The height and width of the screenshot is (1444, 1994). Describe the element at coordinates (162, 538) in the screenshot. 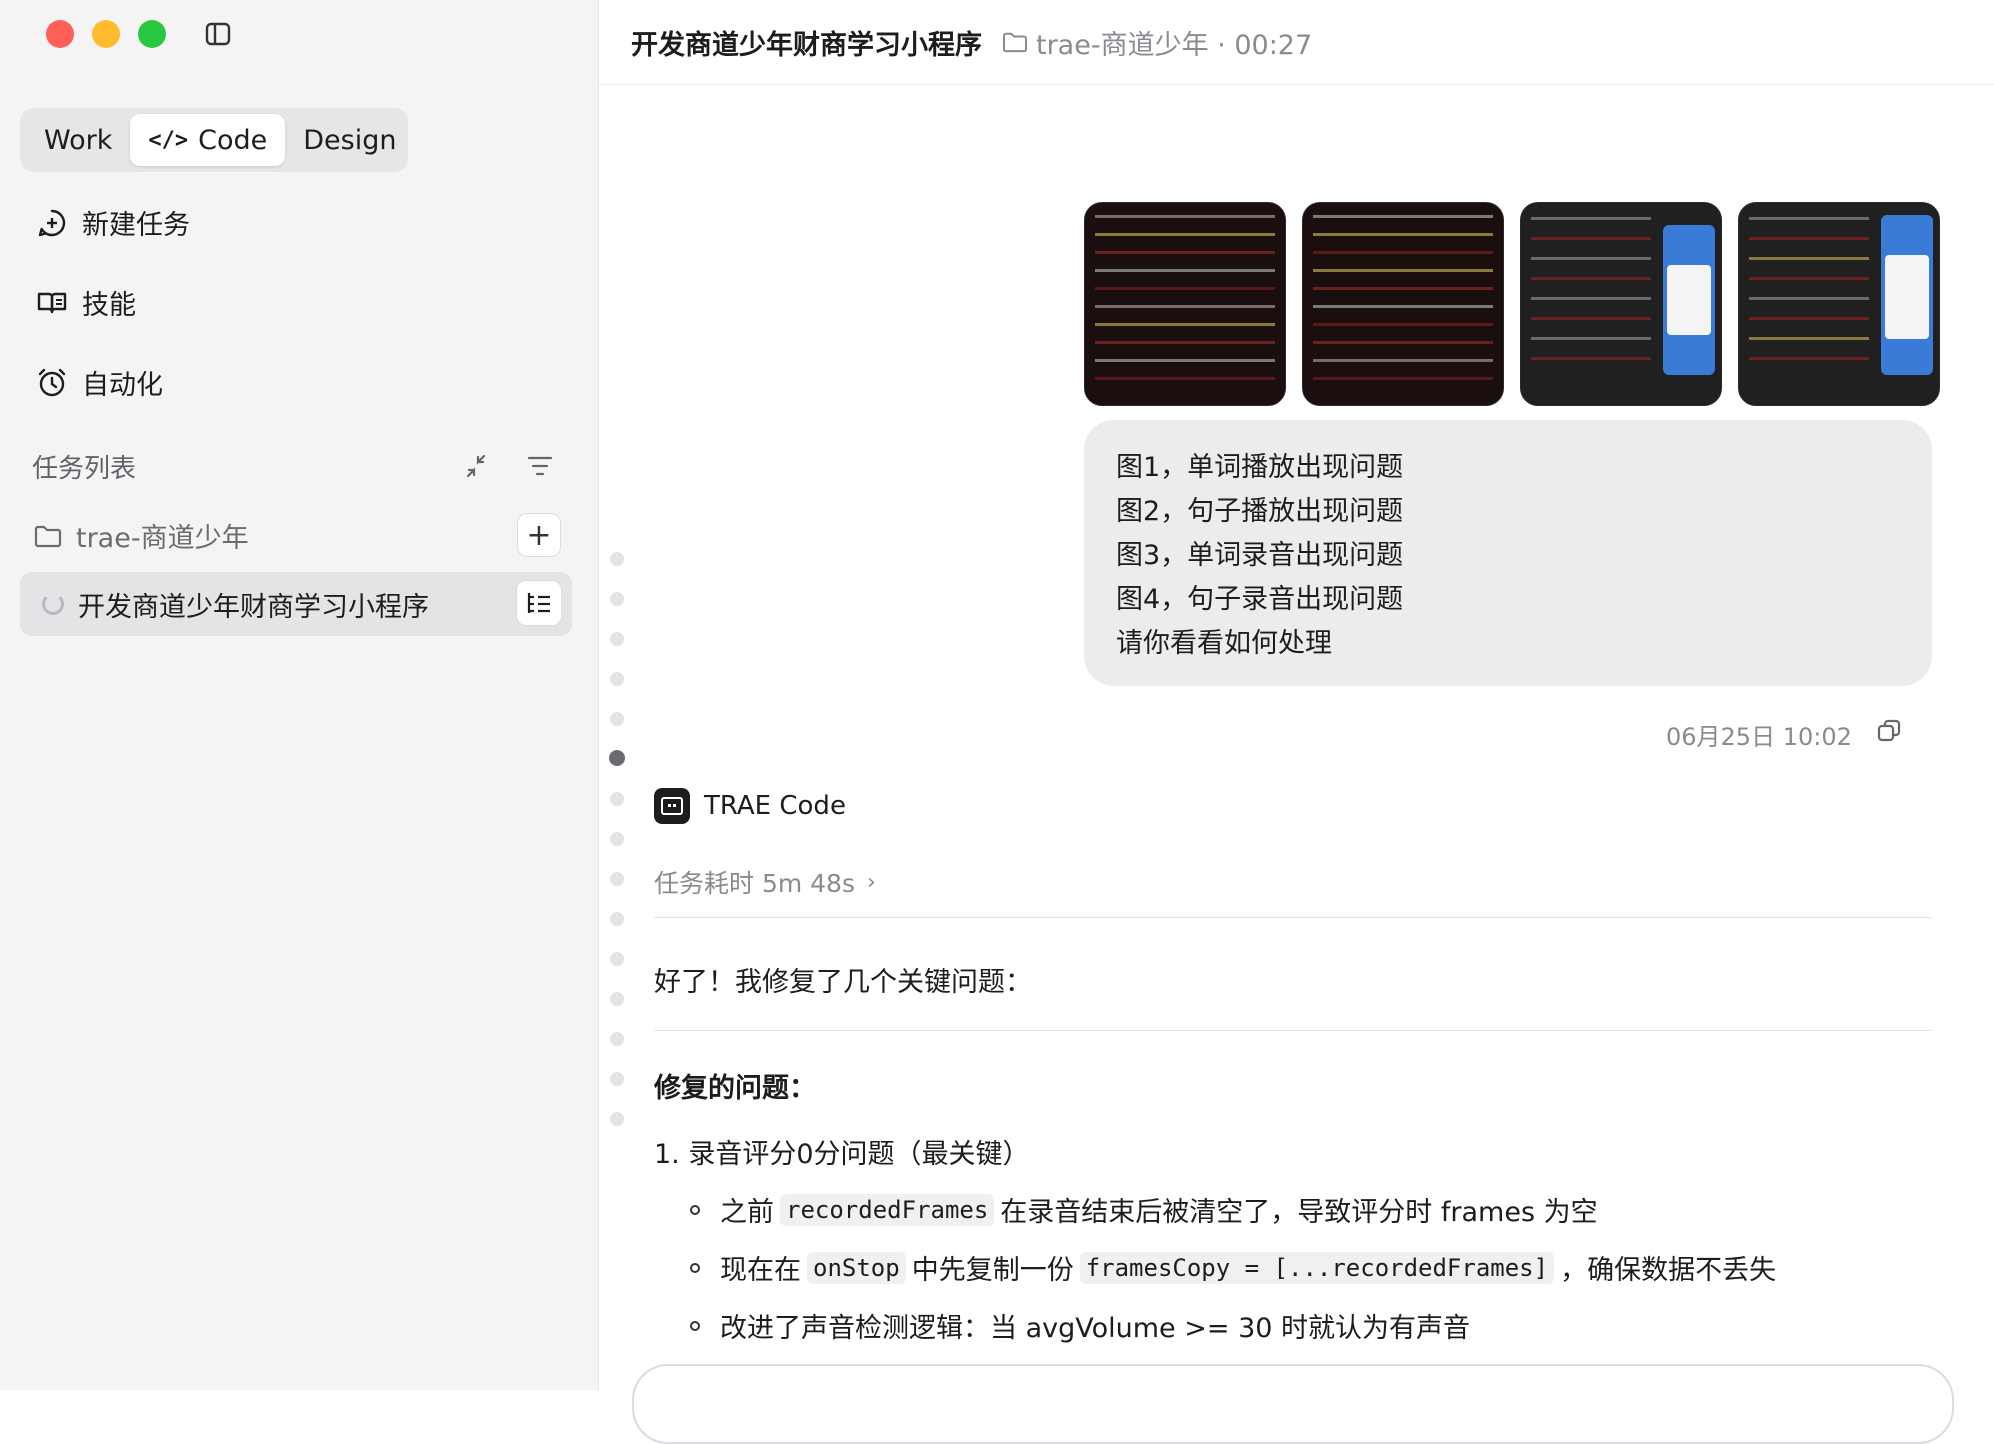

I see `project-folder-label: trae-商道少年` at that location.